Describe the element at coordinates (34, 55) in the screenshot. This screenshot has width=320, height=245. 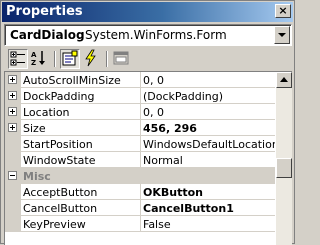
I see `svg-text: A` at that location.